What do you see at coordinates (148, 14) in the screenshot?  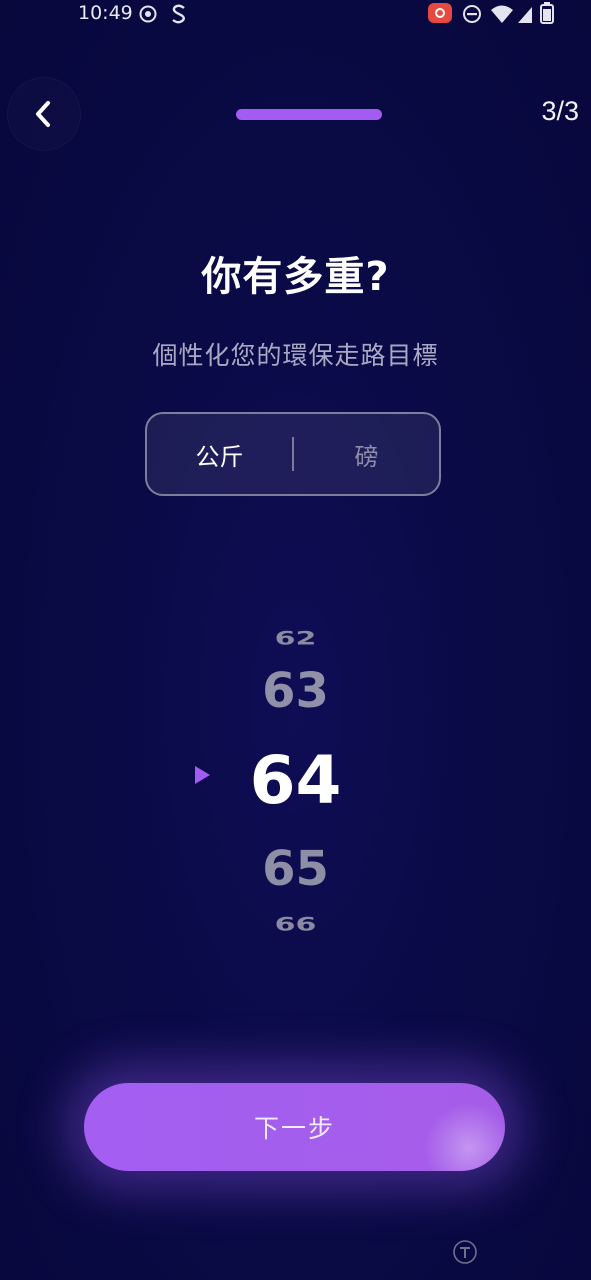 I see `settings-circle-icon` at bounding box center [148, 14].